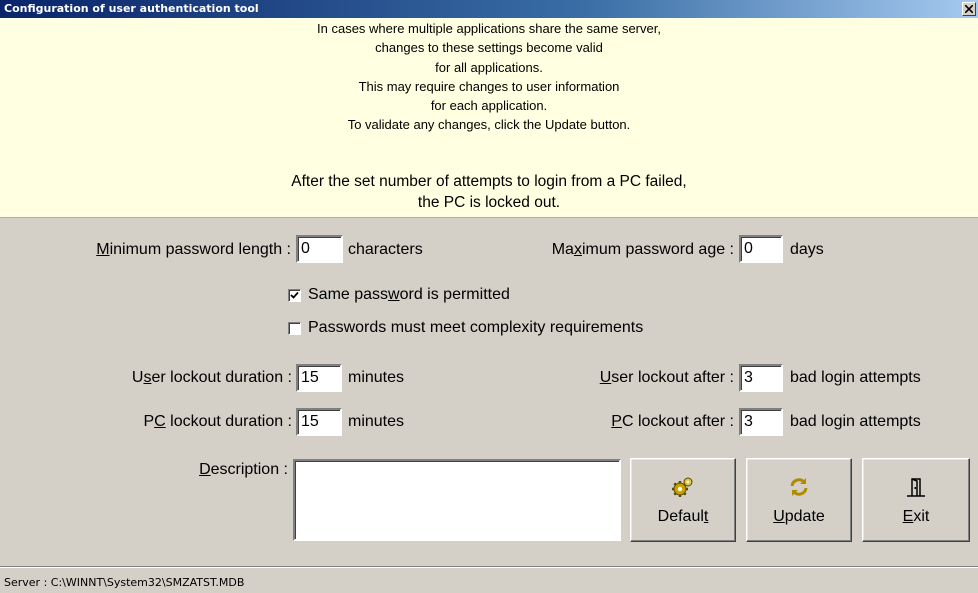 Image resolution: width=978 pixels, height=593 pixels. What do you see at coordinates (916, 500) in the screenshot?
I see `exit-button: Exit` at bounding box center [916, 500].